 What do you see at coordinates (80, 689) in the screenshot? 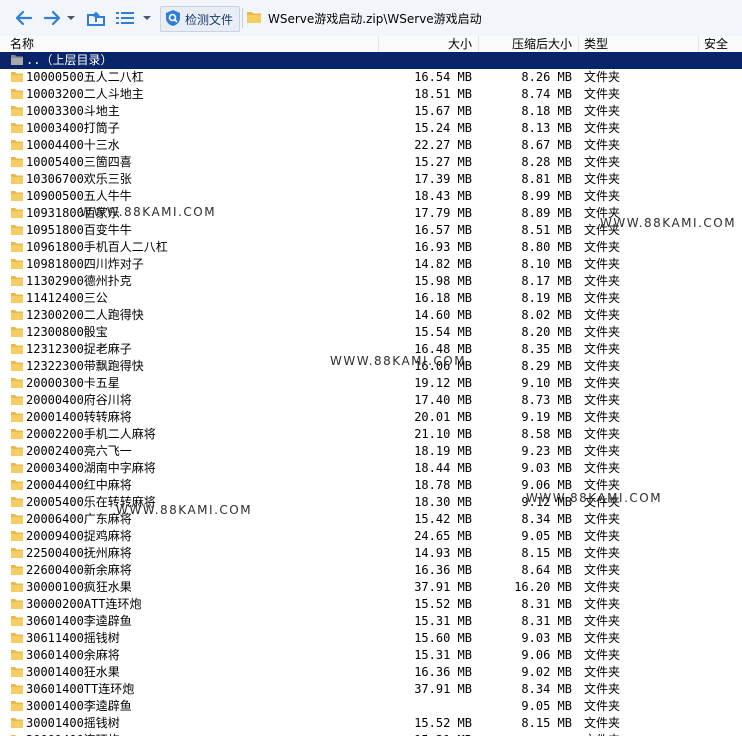
I see `file-name: 30601400TT连环炮` at bounding box center [80, 689].